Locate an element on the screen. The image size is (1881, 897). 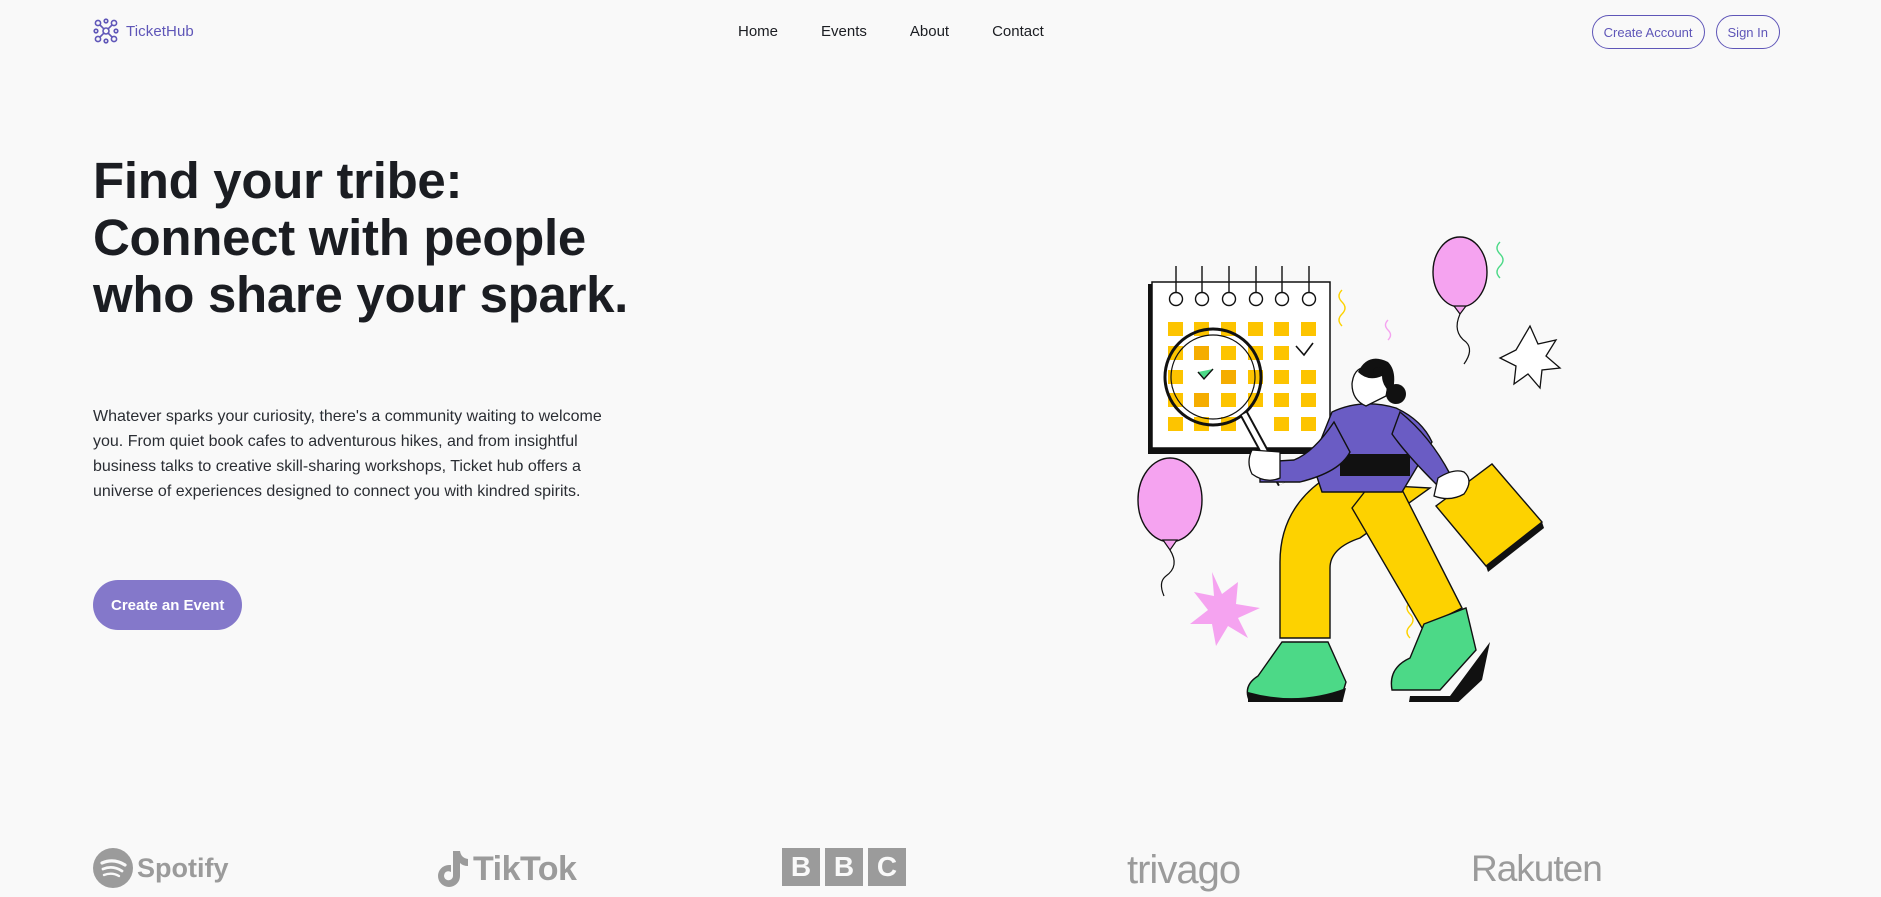
tiktok-logo: TikTok is located at coordinates (507, 869).